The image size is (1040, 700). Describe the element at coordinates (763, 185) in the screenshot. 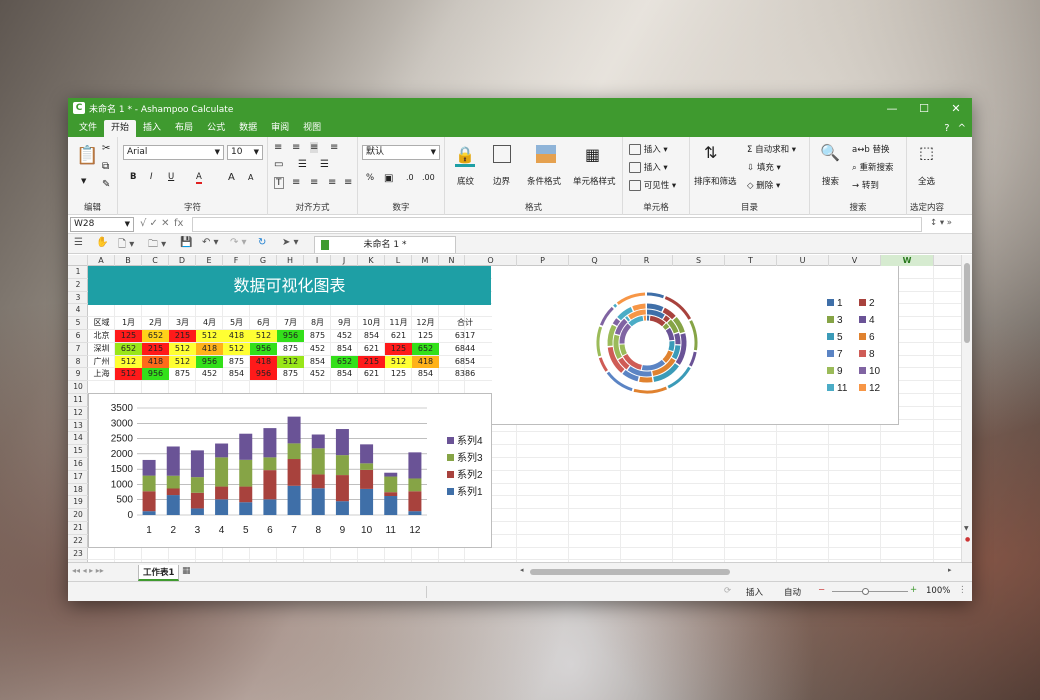

I see `delete-button: ◇ 删除 ▾` at that location.